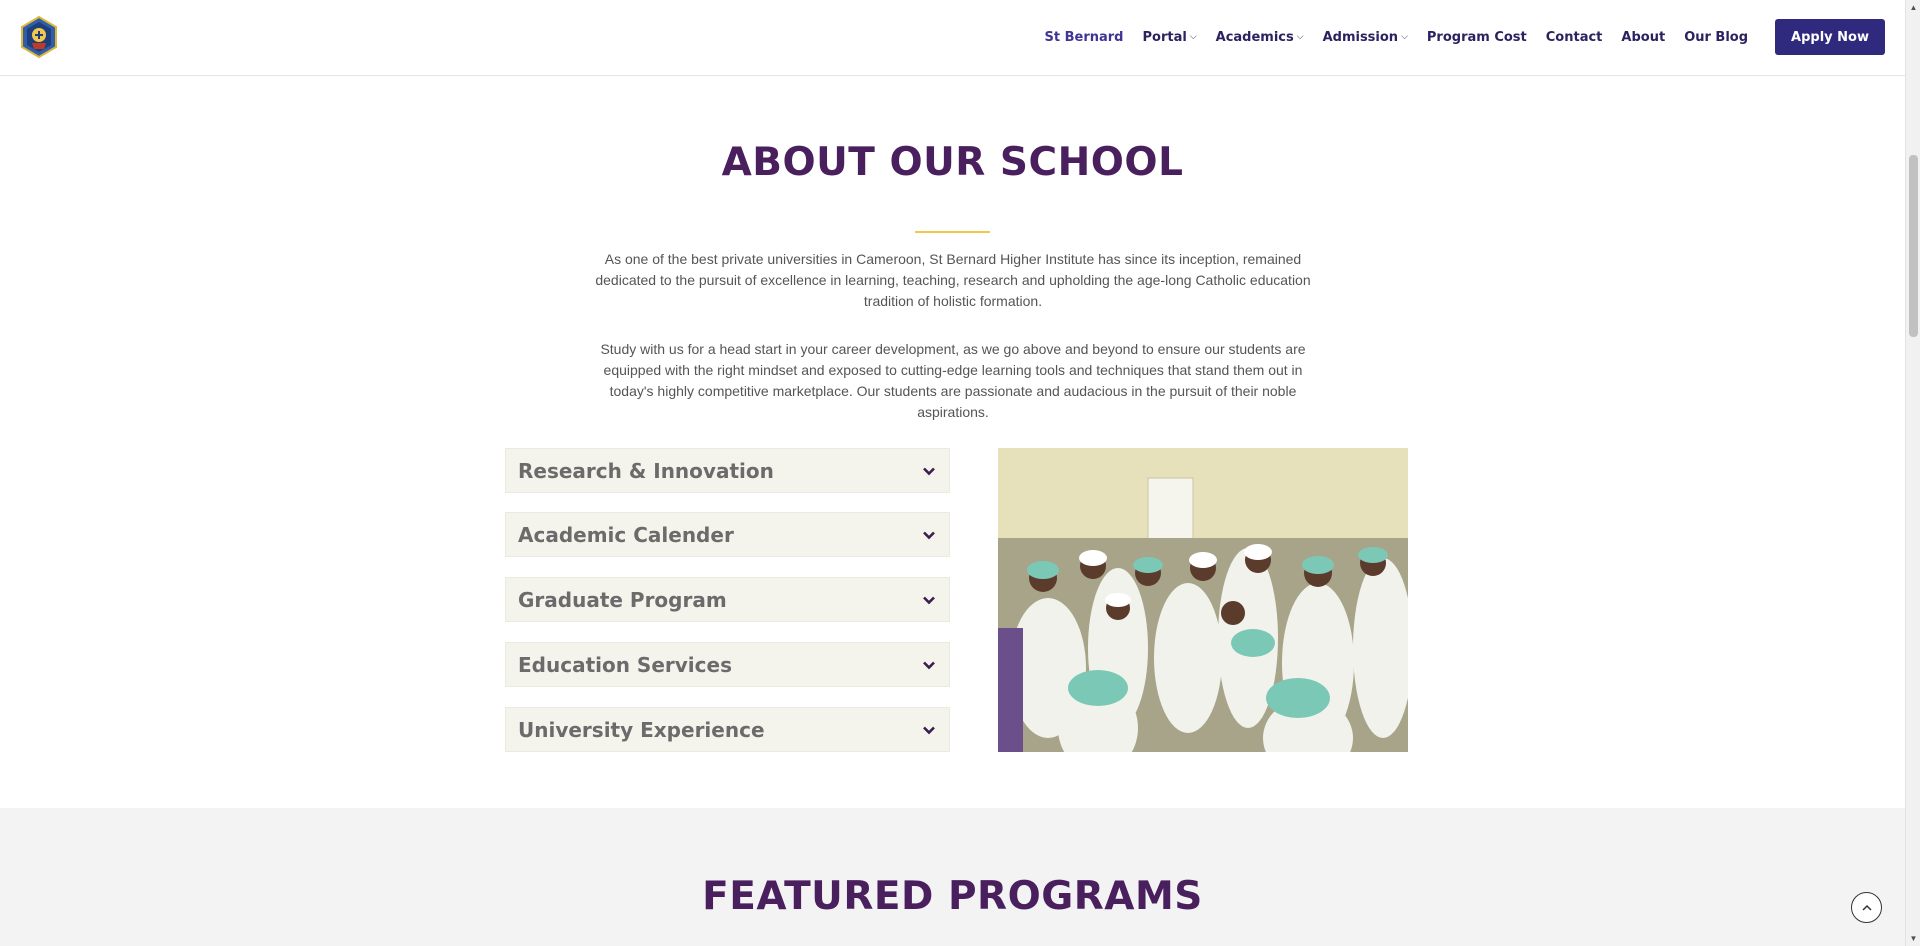 This screenshot has height=946, width=1920. Describe the element at coordinates (1913, 938) in the screenshot. I see `scroll-down-arrow-icon: ▼` at that location.